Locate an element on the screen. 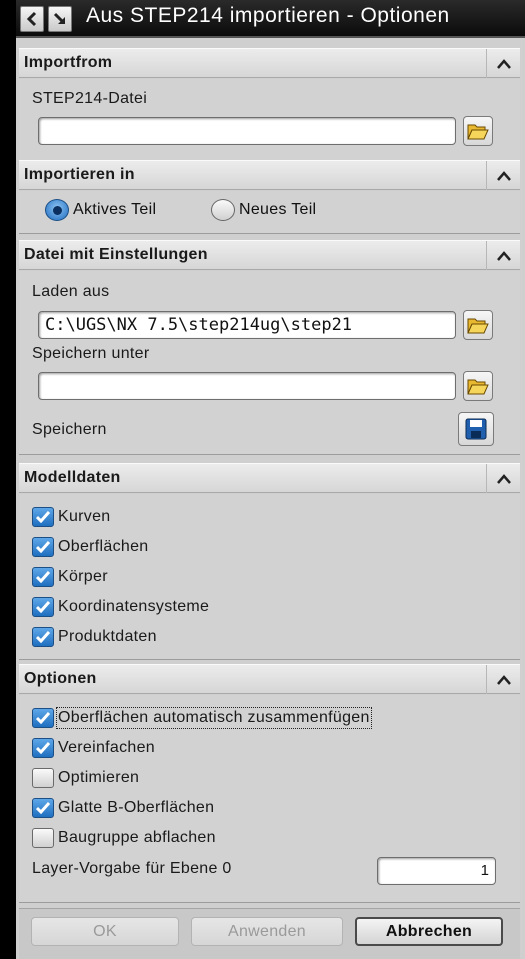 Image resolution: width=525 pixels, height=959 pixels. browse-step214-button is located at coordinates (478, 131).